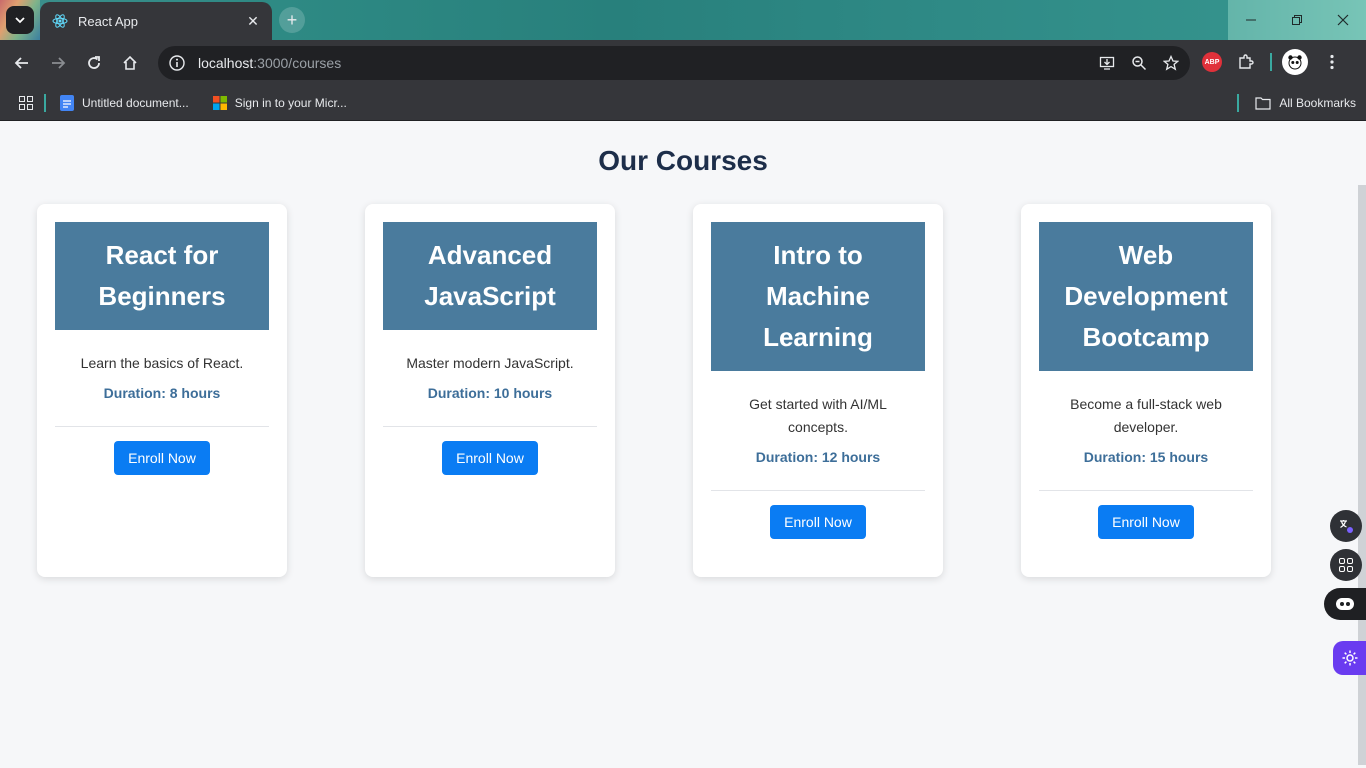 This screenshot has height=768, width=1366. Describe the element at coordinates (818, 296) in the screenshot. I see `course-title: Intro to Machine Learning` at that location.